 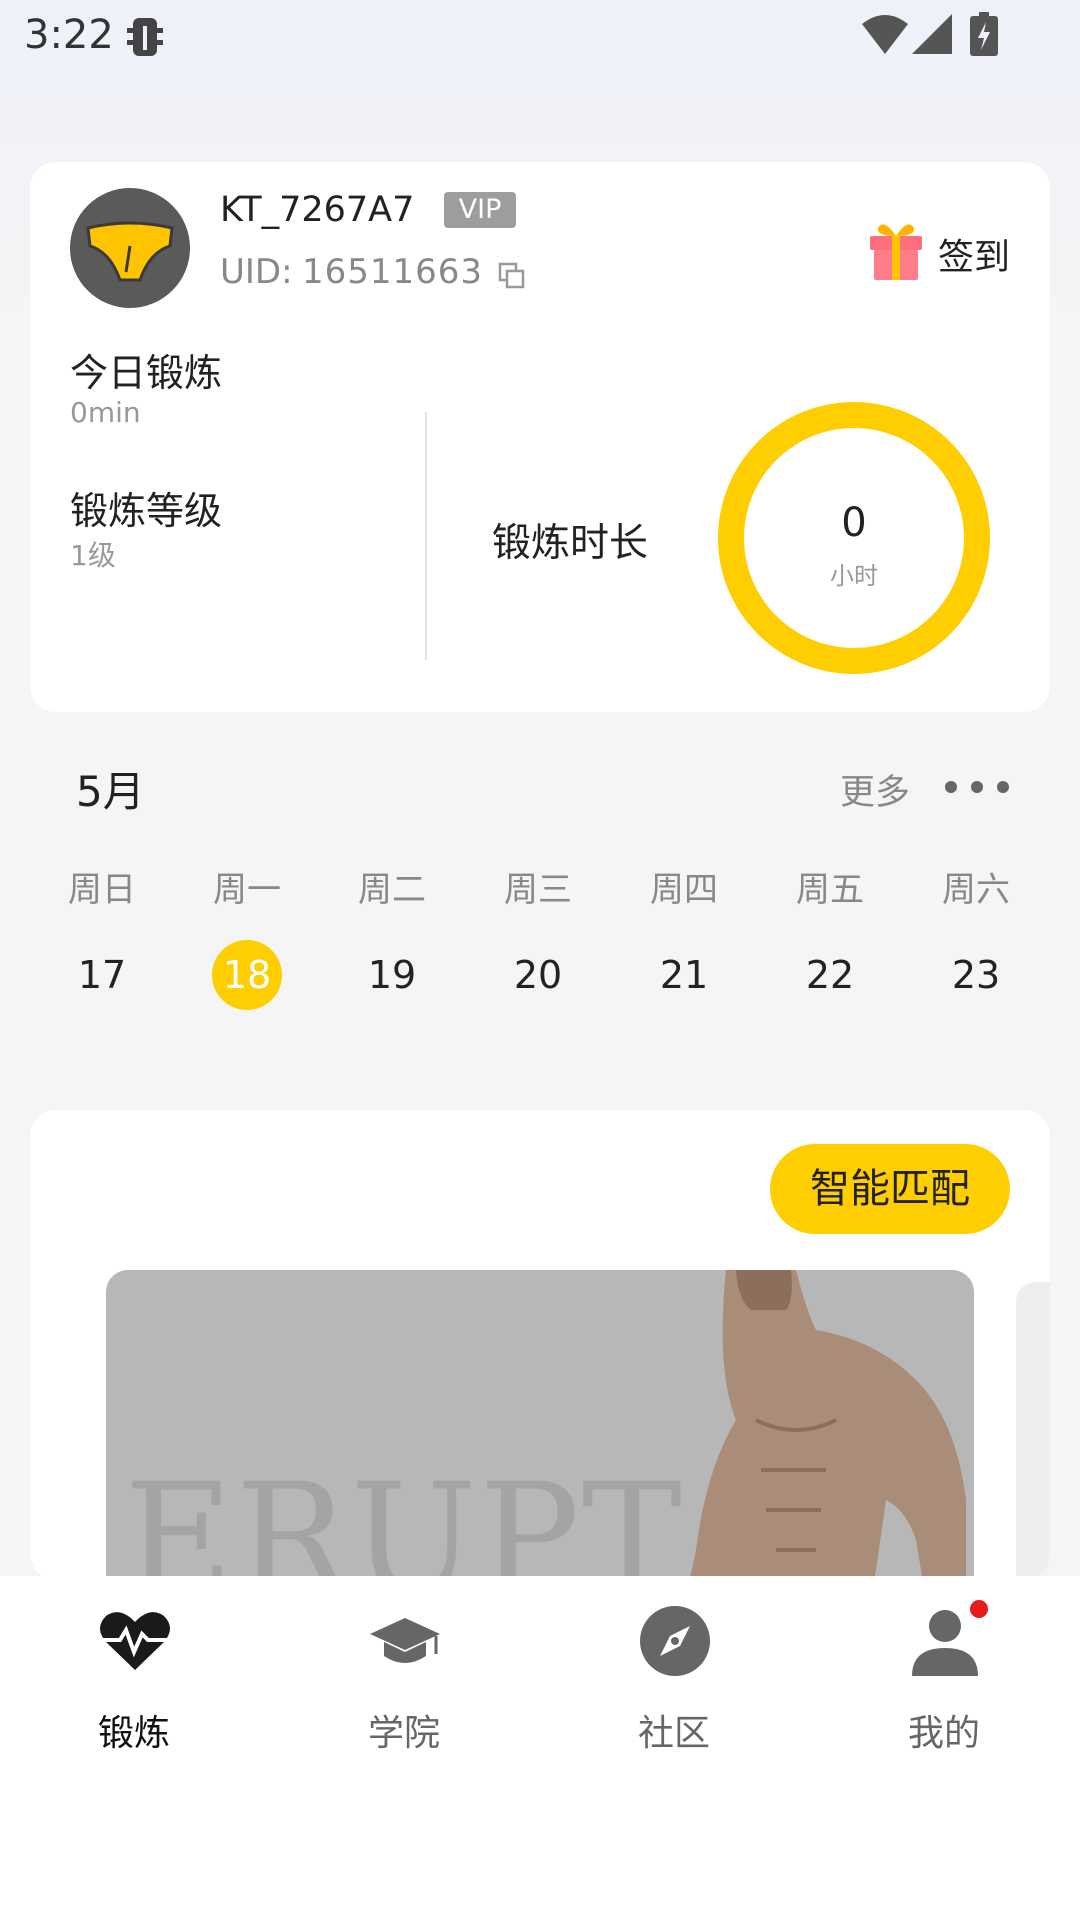 What do you see at coordinates (896, 252) in the screenshot?
I see `gift-icon` at bounding box center [896, 252].